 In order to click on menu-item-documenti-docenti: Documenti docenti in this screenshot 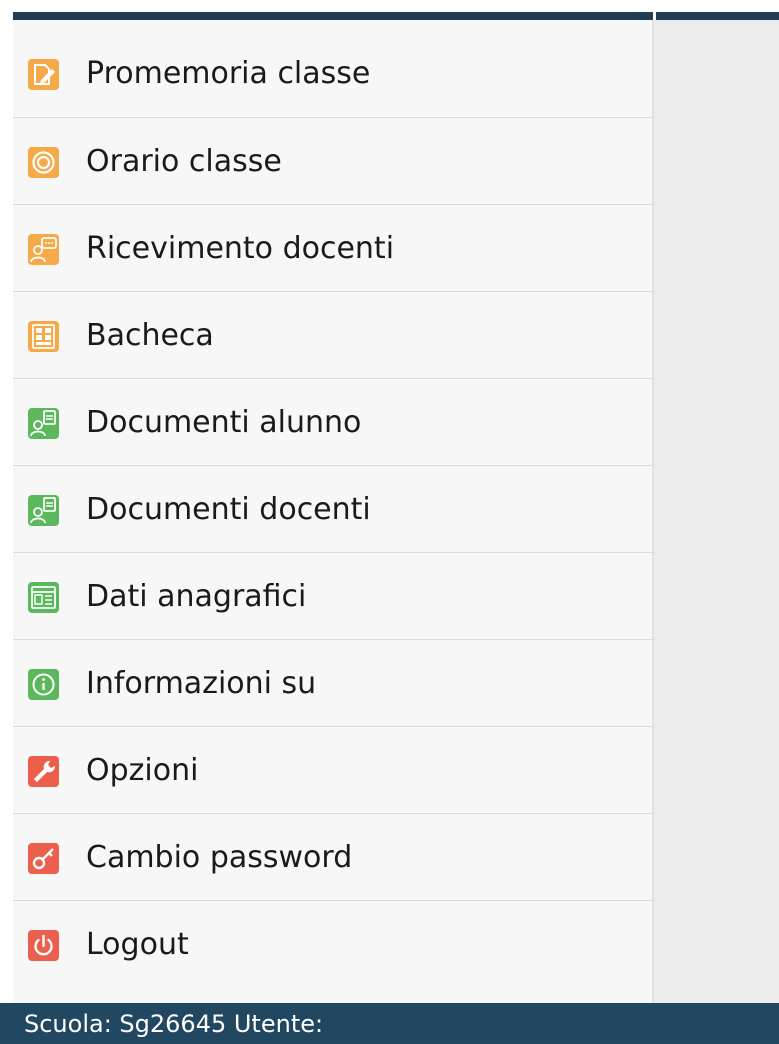, I will do `click(333, 508)`.